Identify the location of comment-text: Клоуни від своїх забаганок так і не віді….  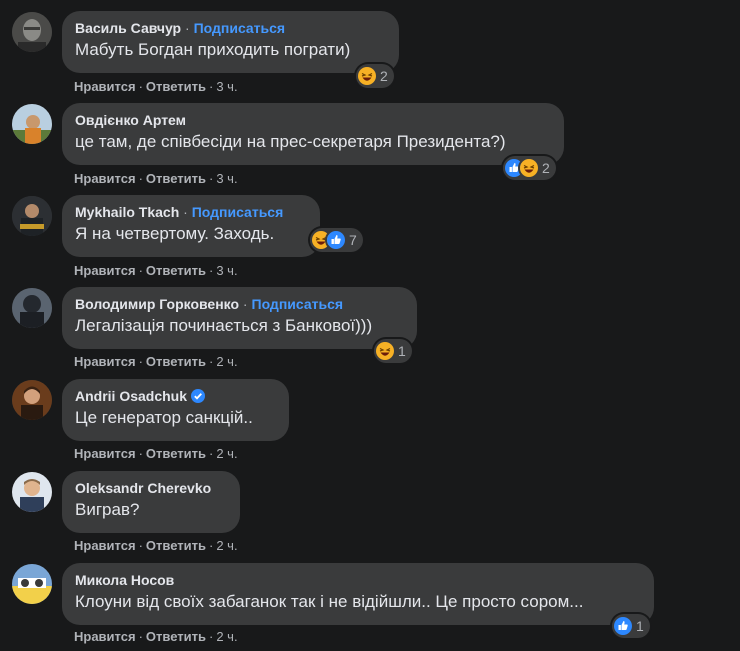
(329, 601).